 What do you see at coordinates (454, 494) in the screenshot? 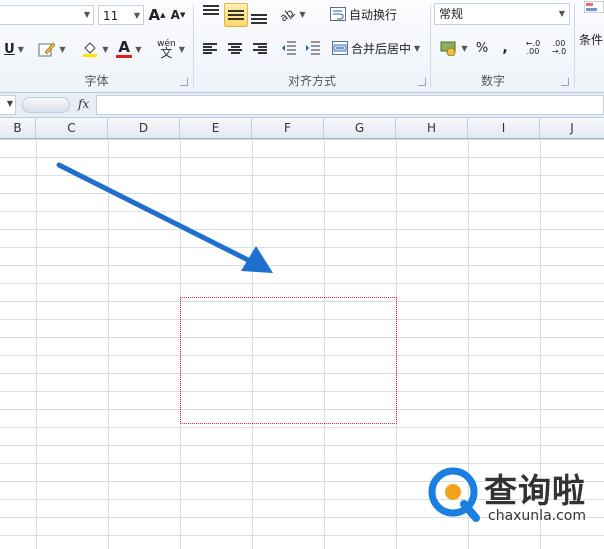
I see `search-logo-icon` at bounding box center [454, 494].